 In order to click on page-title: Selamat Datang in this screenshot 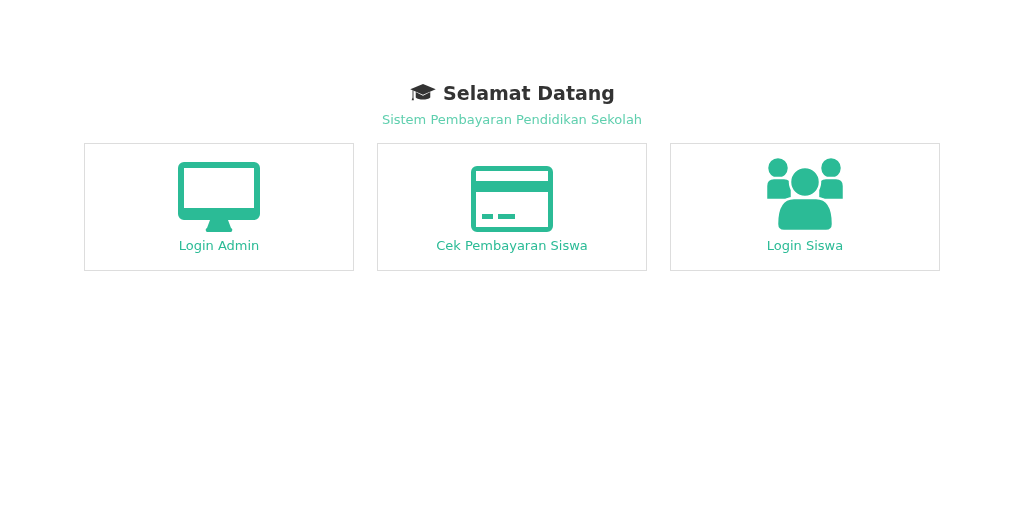, I will do `click(529, 93)`.